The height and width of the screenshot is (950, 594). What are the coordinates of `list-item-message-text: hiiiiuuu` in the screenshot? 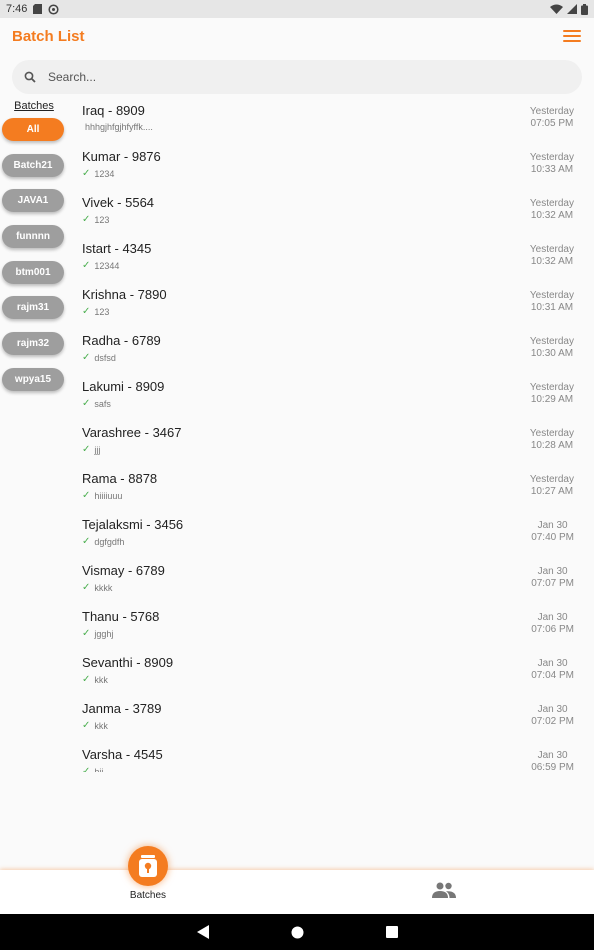 It's located at (108, 495).